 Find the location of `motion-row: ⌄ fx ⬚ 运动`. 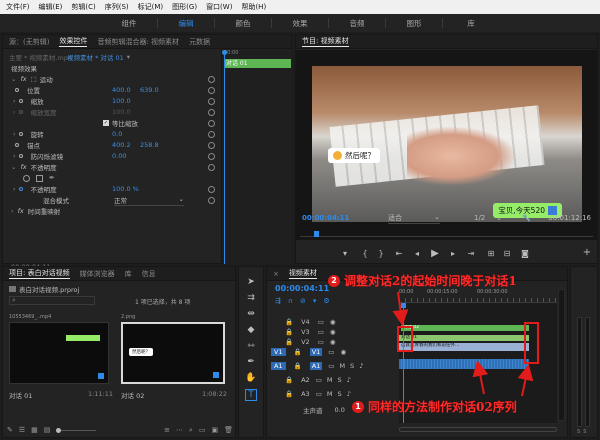

motion-row: ⌄ fx ⬚ 运动 is located at coordinates (32, 79).